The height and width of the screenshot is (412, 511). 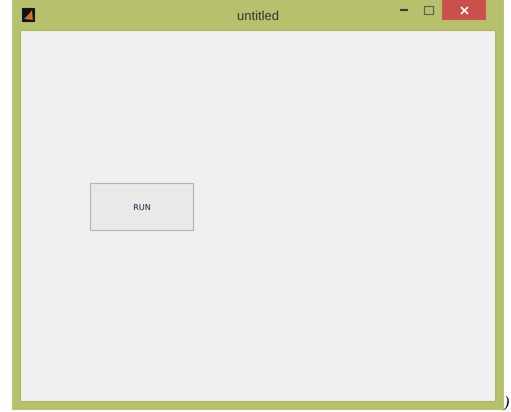 What do you see at coordinates (142, 207) in the screenshot?
I see `run-button: RUN` at bounding box center [142, 207].